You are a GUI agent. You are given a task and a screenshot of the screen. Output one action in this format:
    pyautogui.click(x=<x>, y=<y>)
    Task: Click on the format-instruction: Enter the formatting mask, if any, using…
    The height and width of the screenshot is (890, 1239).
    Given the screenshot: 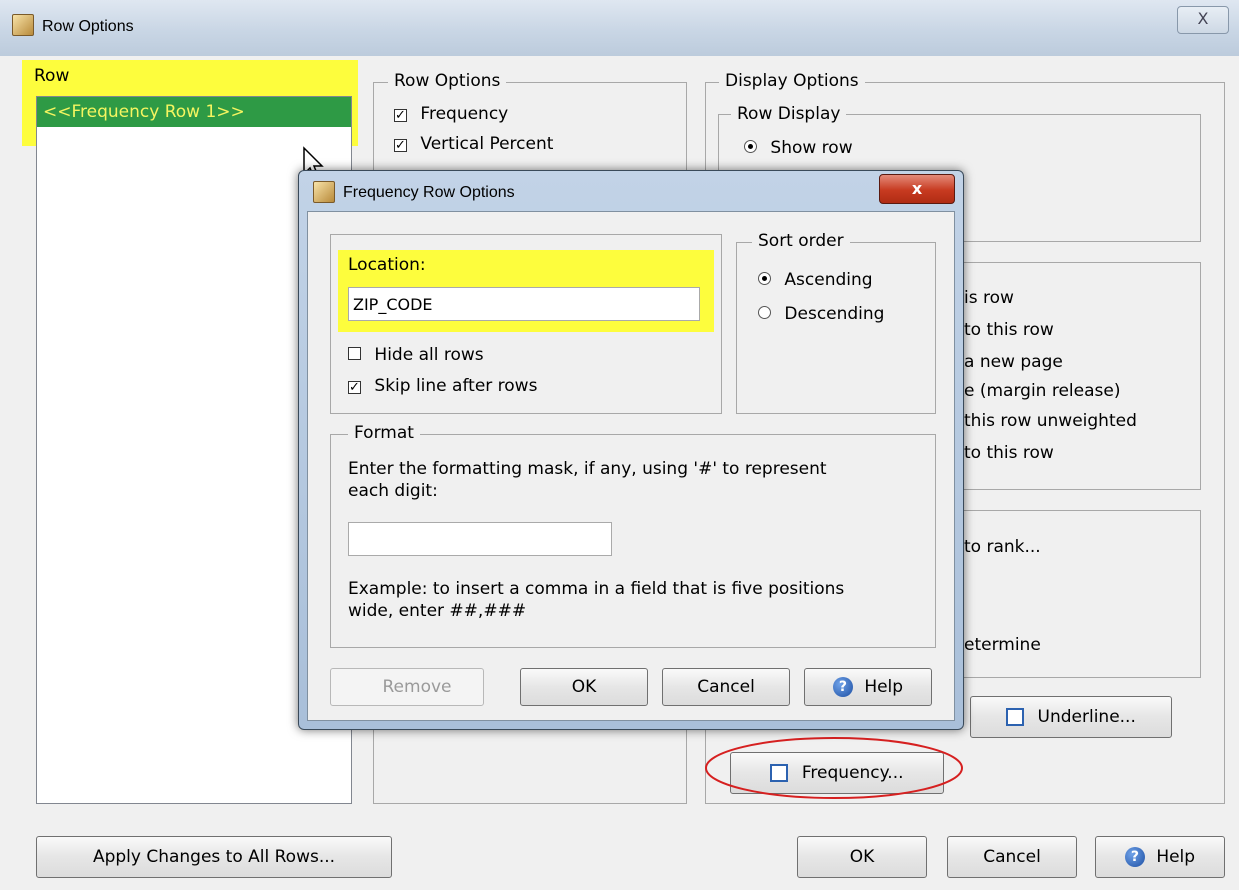 What is the action you would take?
    pyautogui.click(x=587, y=480)
    